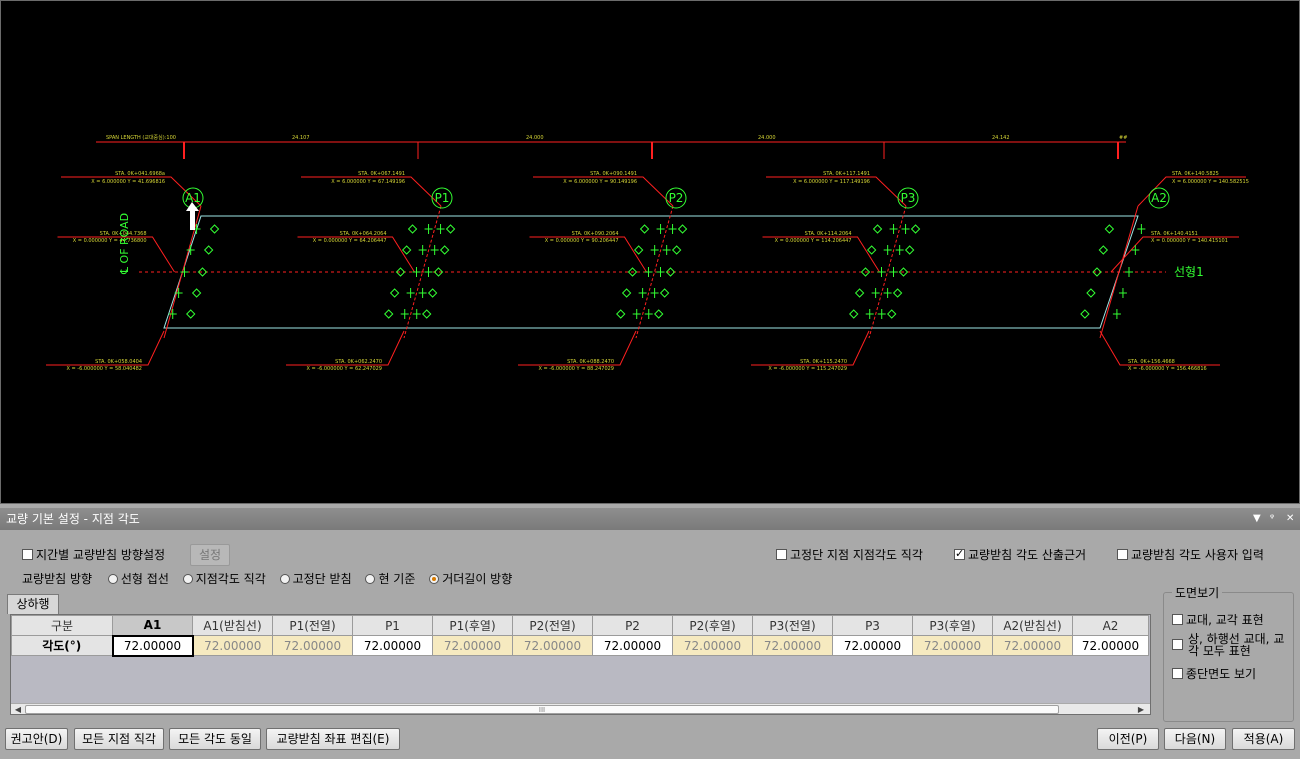 Image resolution: width=1300 pixels, height=759 pixels. Describe the element at coordinates (118, 362) in the screenshot. I see `sta-bot-text: STA. 0K+058.0404` at that location.